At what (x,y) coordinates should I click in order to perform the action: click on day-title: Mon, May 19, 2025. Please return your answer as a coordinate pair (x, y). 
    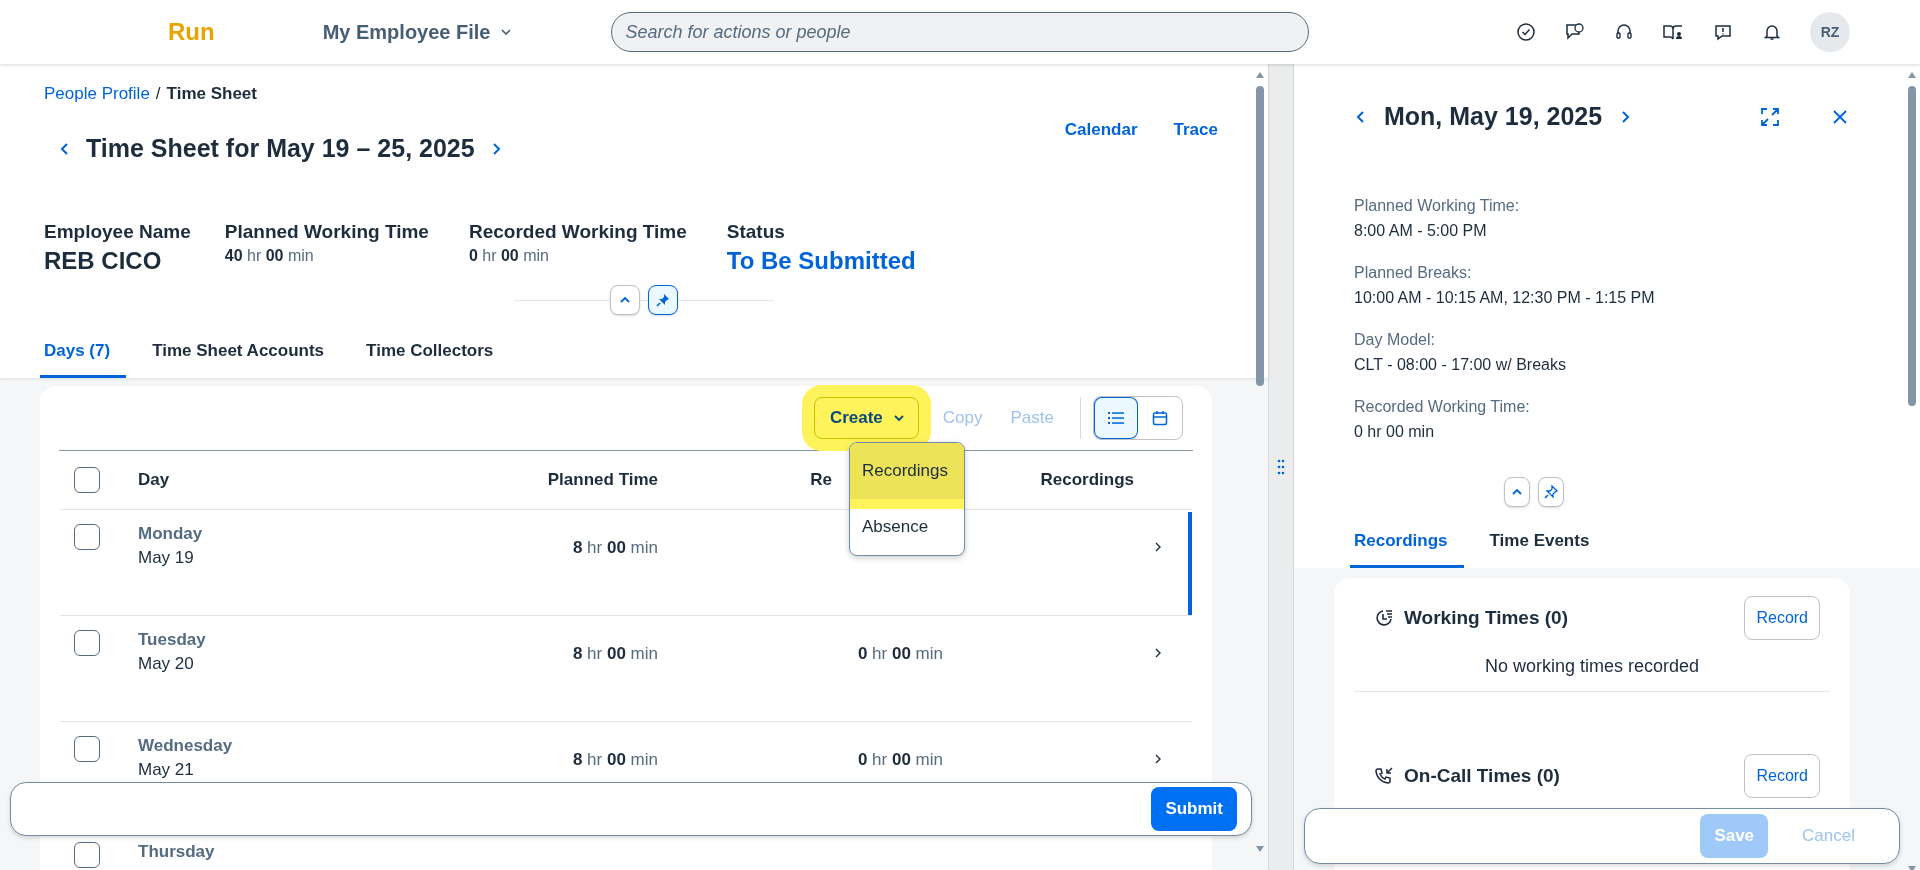
    Looking at the image, I should click on (1493, 116).